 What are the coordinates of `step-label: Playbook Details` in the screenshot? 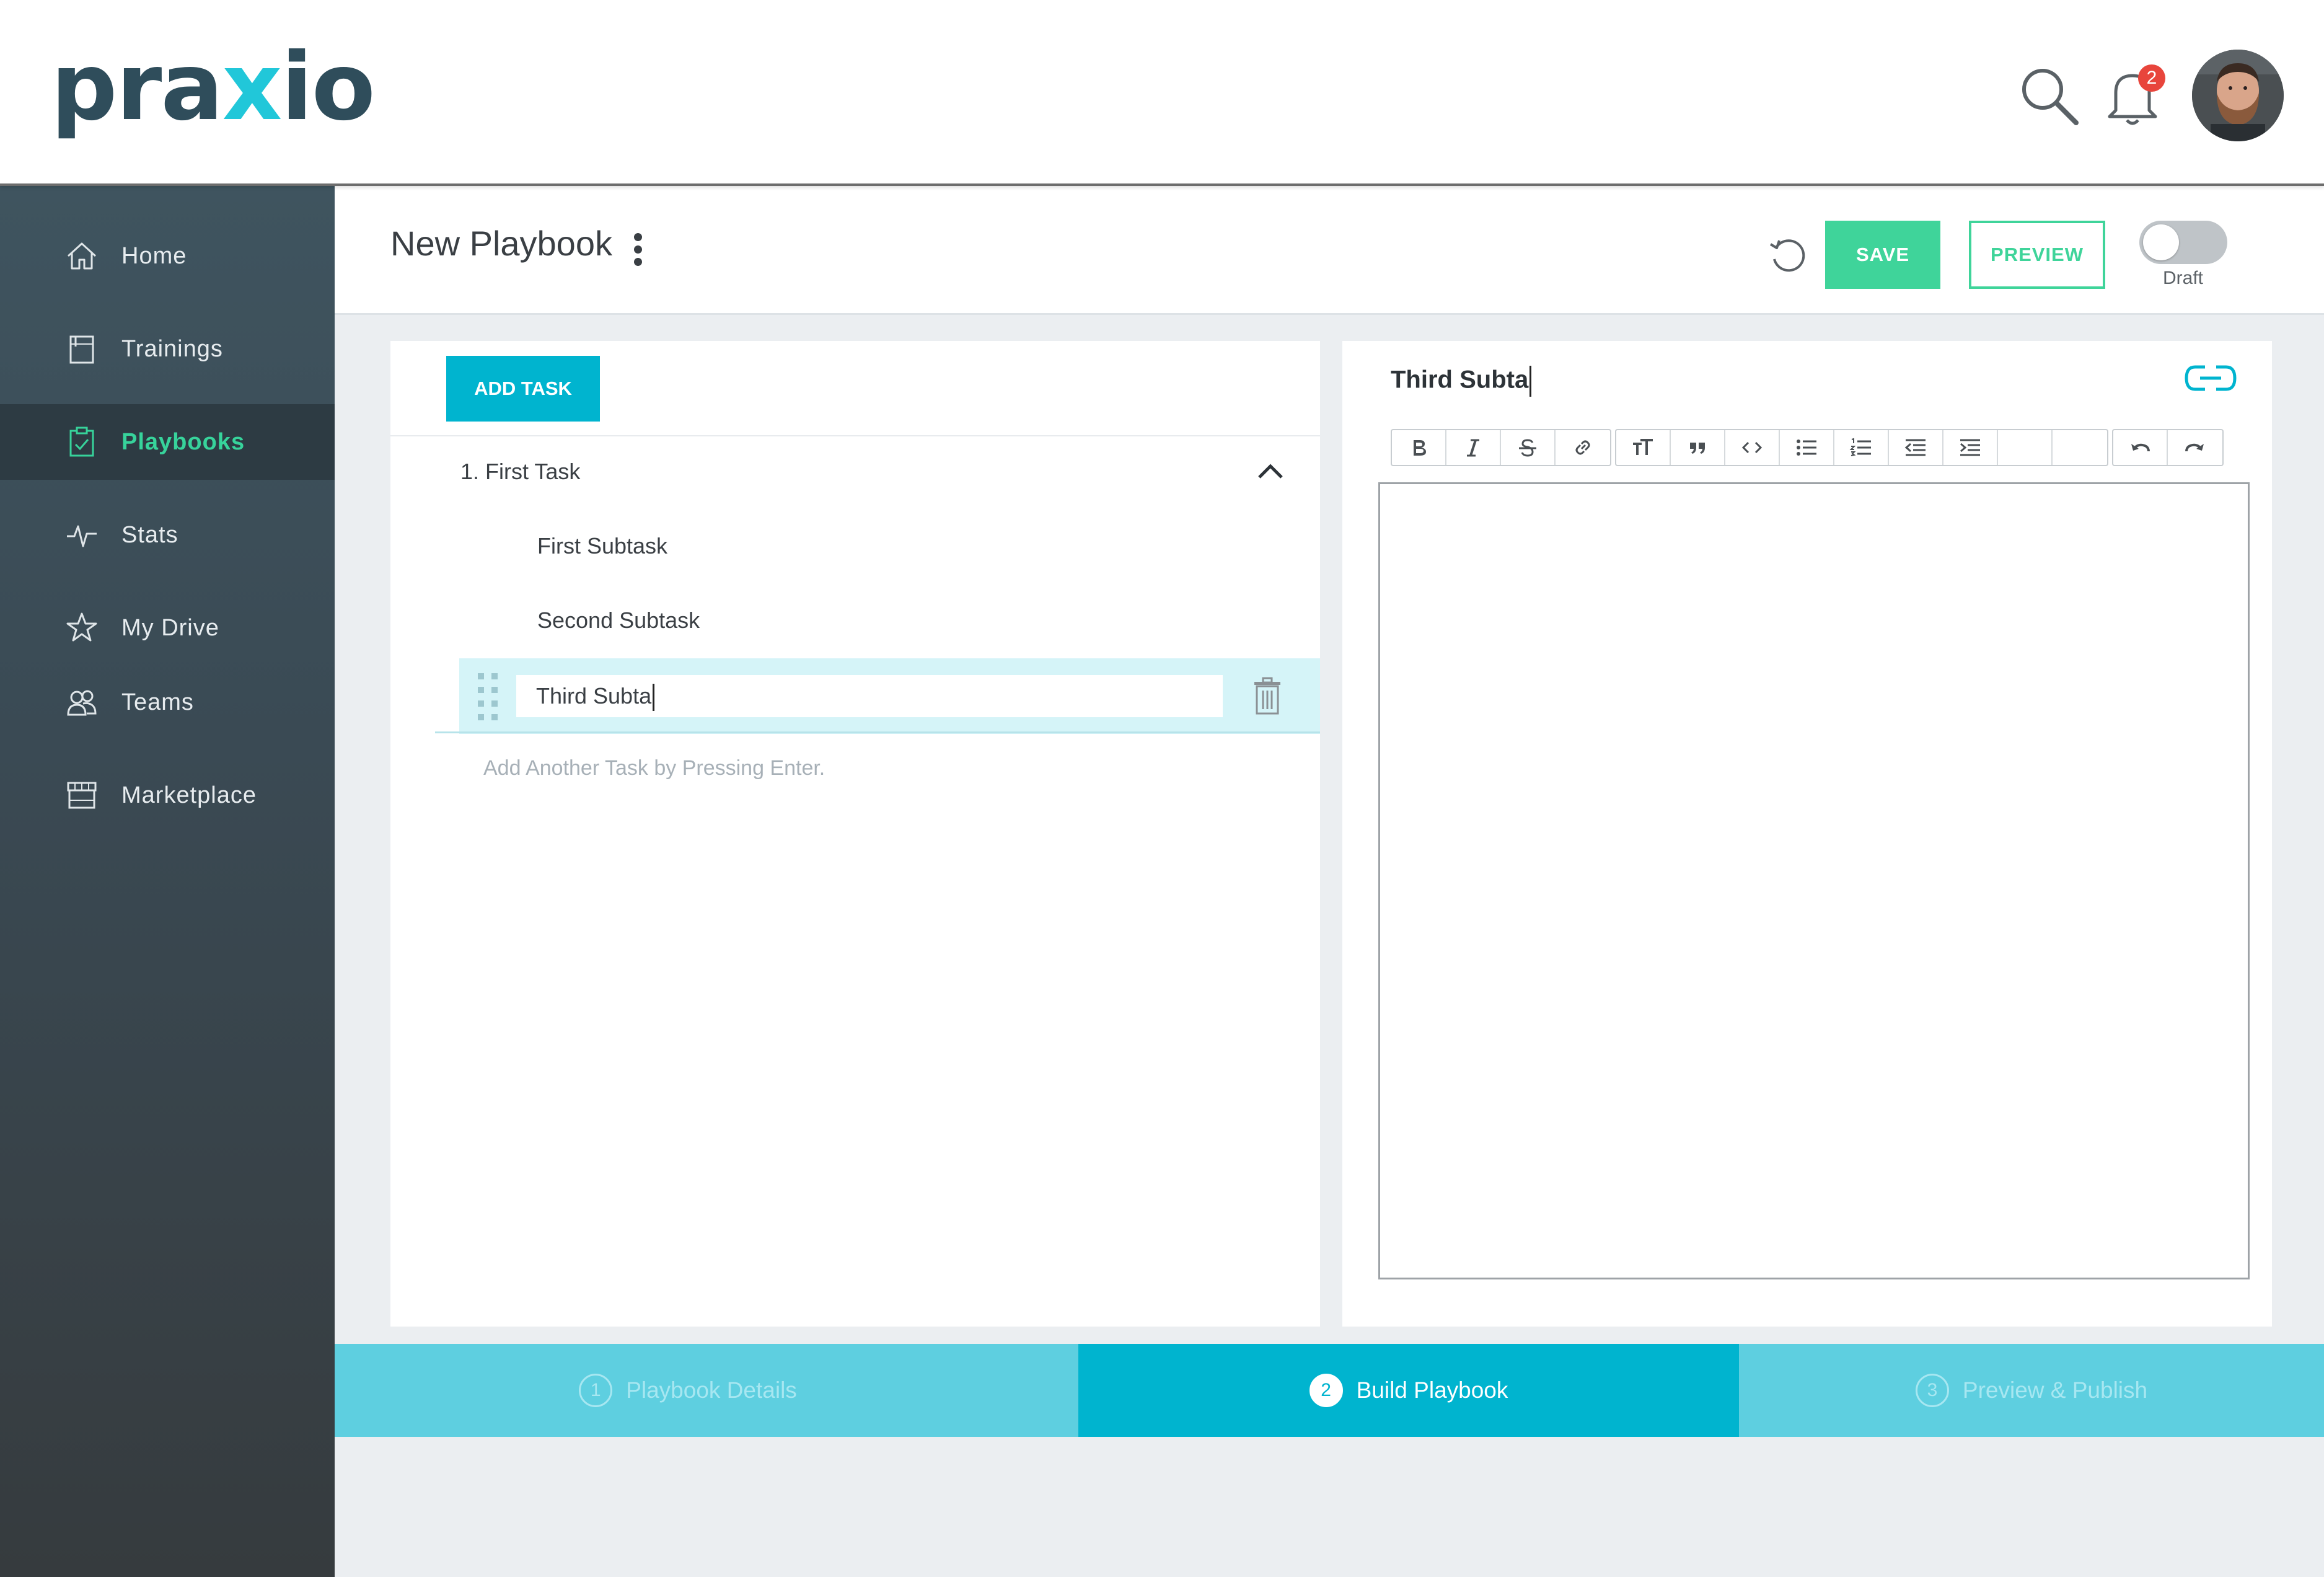 It's located at (711, 1390).